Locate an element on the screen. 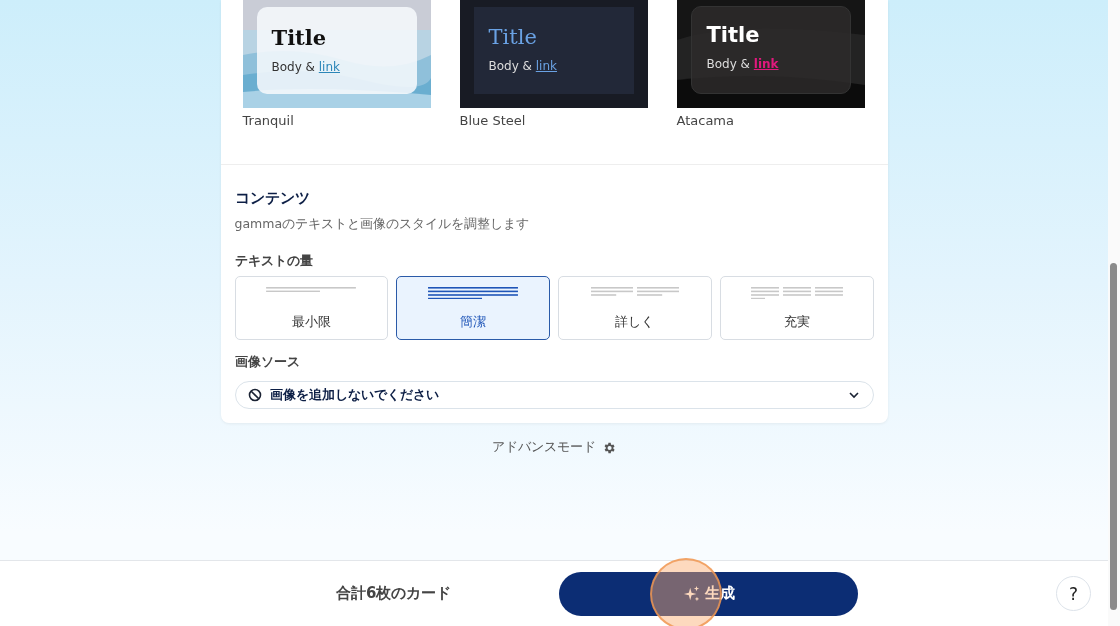  prohibited-icon is located at coordinates (254, 395).